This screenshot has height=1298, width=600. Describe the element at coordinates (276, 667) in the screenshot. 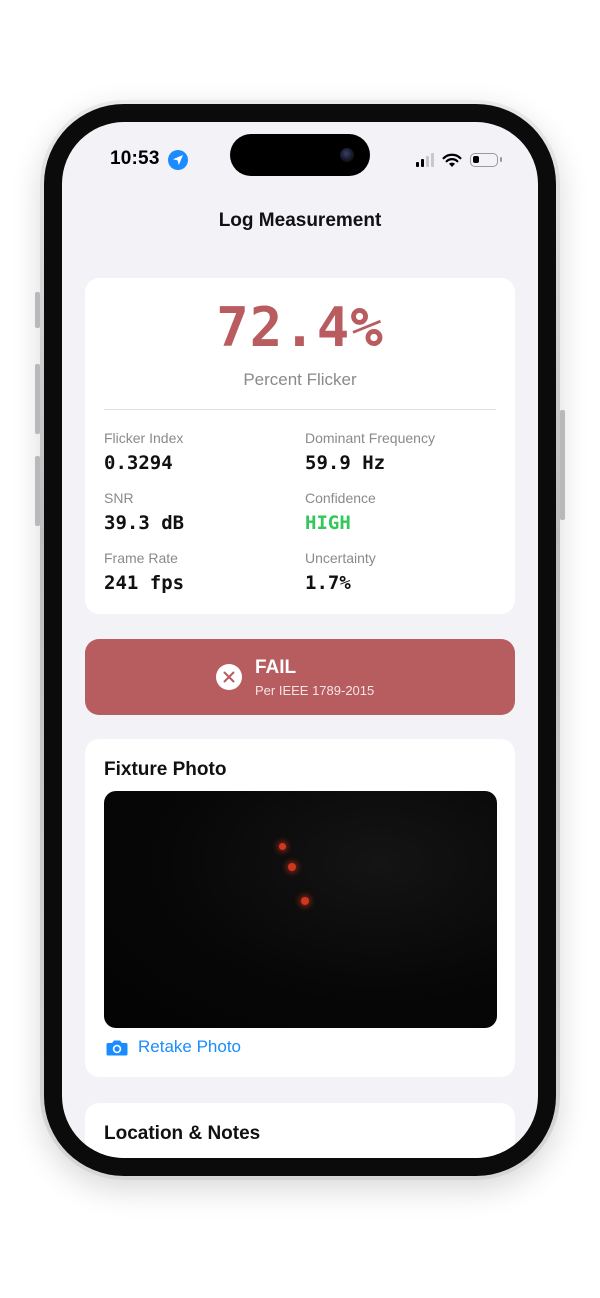

I see `result-title: FAIL` at that location.